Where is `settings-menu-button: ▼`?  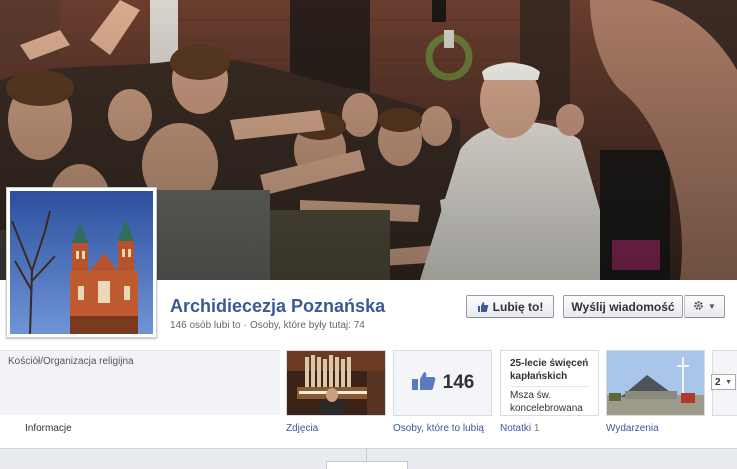 settings-menu-button: ▼ is located at coordinates (704, 306).